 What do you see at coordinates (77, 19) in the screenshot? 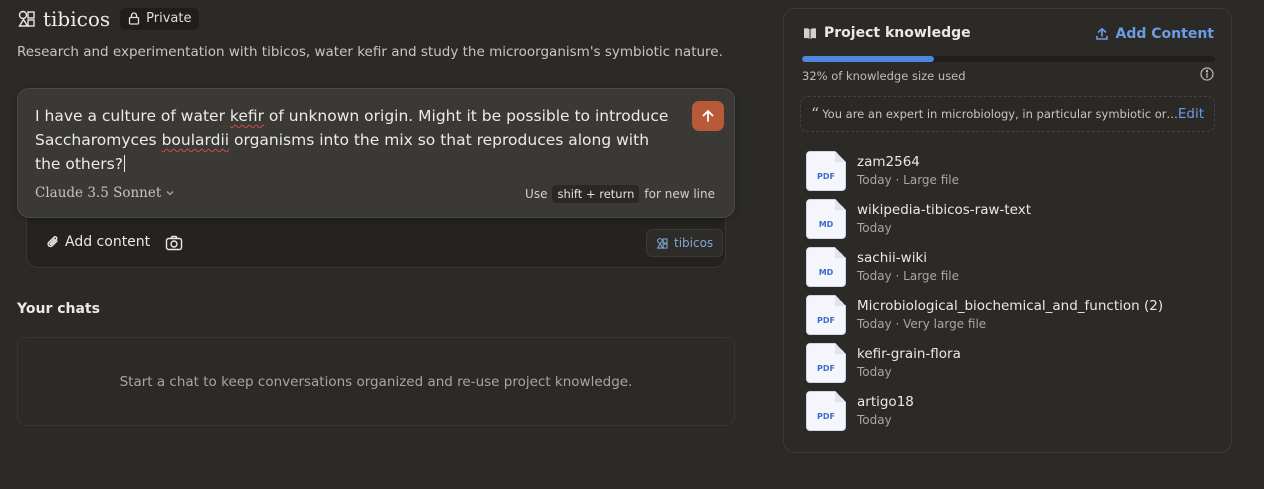
I see `project-title: tibicos` at bounding box center [77, 19].